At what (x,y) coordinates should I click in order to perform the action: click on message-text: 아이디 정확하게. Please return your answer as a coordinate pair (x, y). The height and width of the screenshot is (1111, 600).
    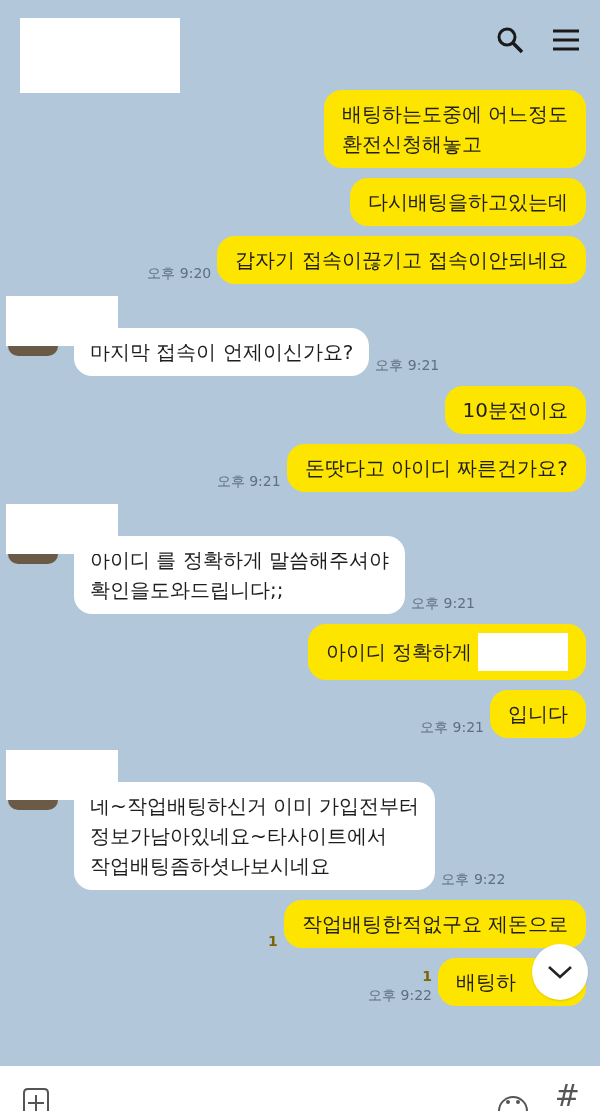
    Looking at the image, I should click on (398, 652).